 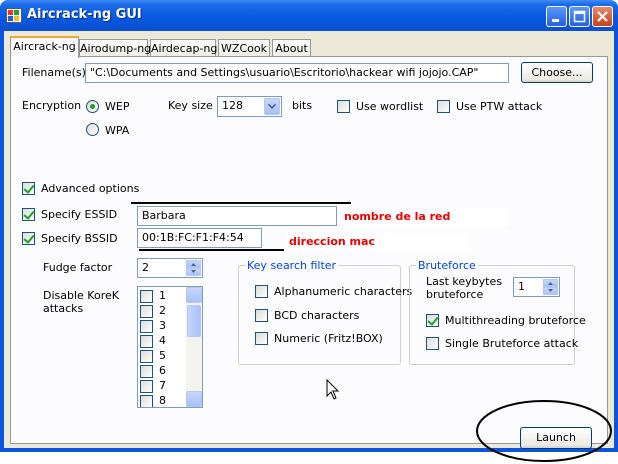 I want to click on fudge-factor-label: Fudge factor, so click(x=78, y=267).